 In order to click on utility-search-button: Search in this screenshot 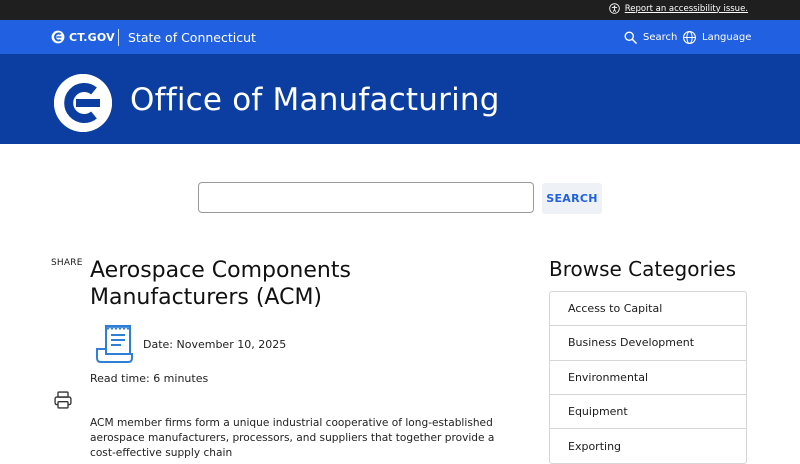, I will do `click(650, 37)`.